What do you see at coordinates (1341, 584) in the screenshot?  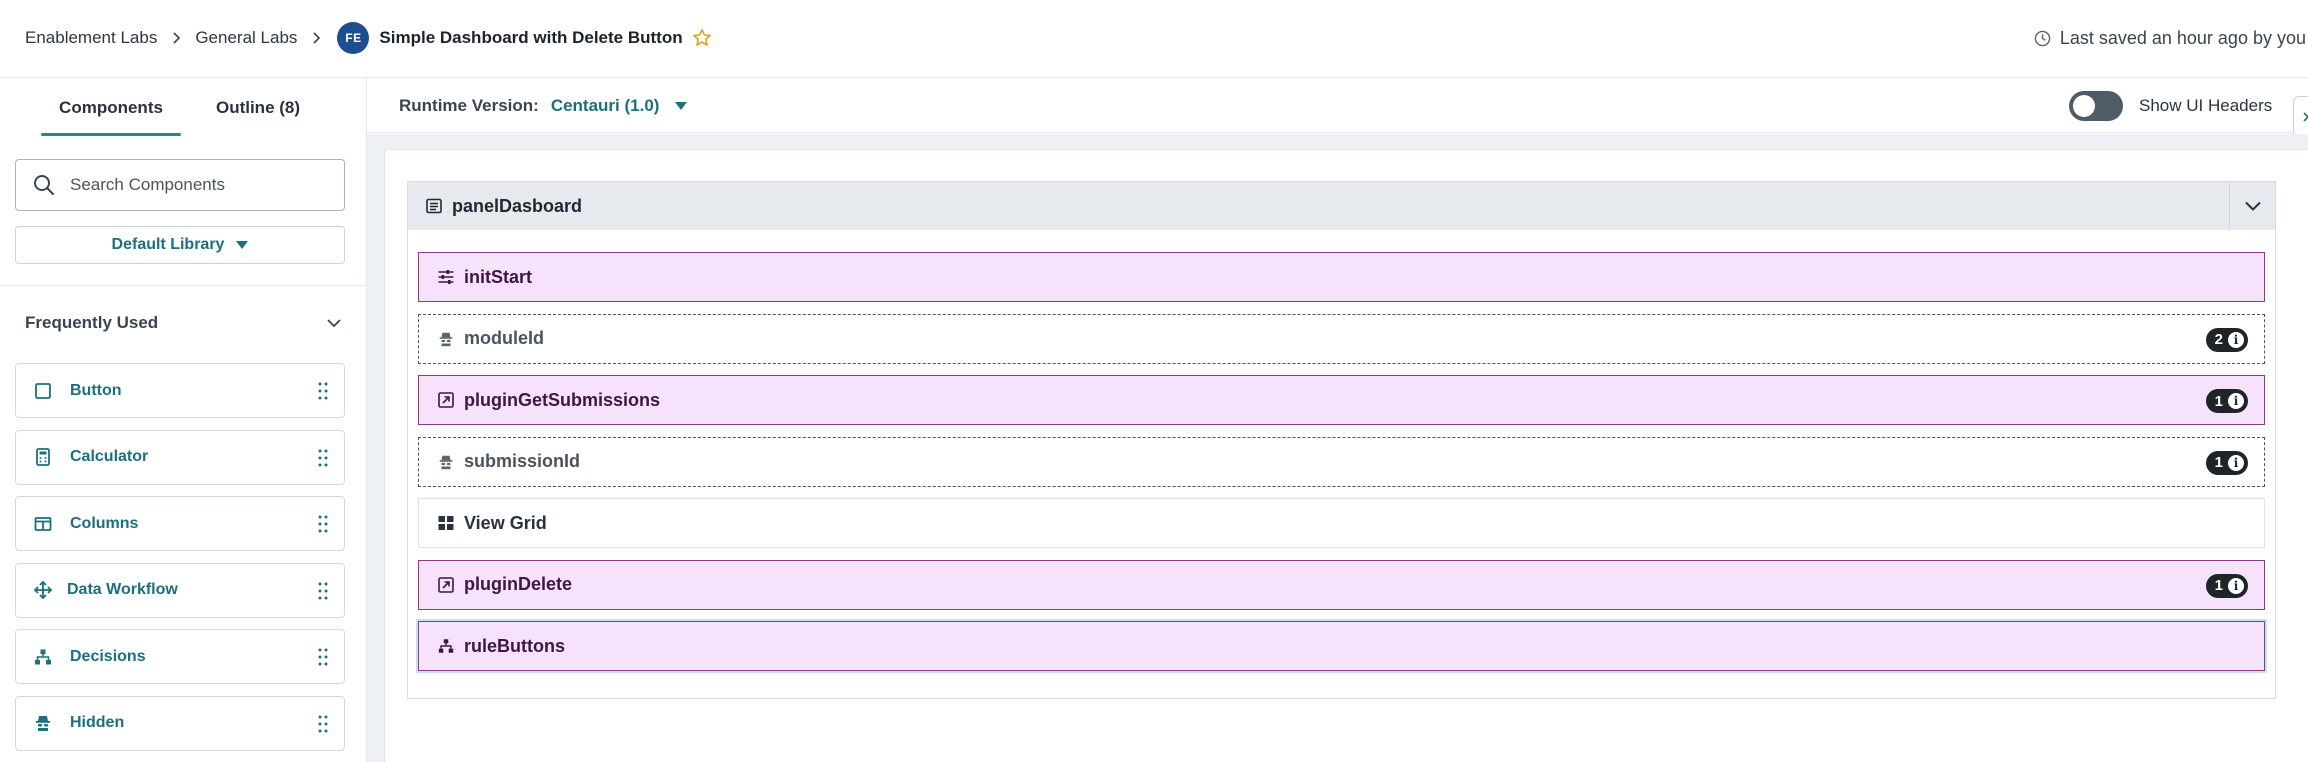 I see `row-plugin-delete: pluginDelete 1i` at bounding box center [1341, 584].